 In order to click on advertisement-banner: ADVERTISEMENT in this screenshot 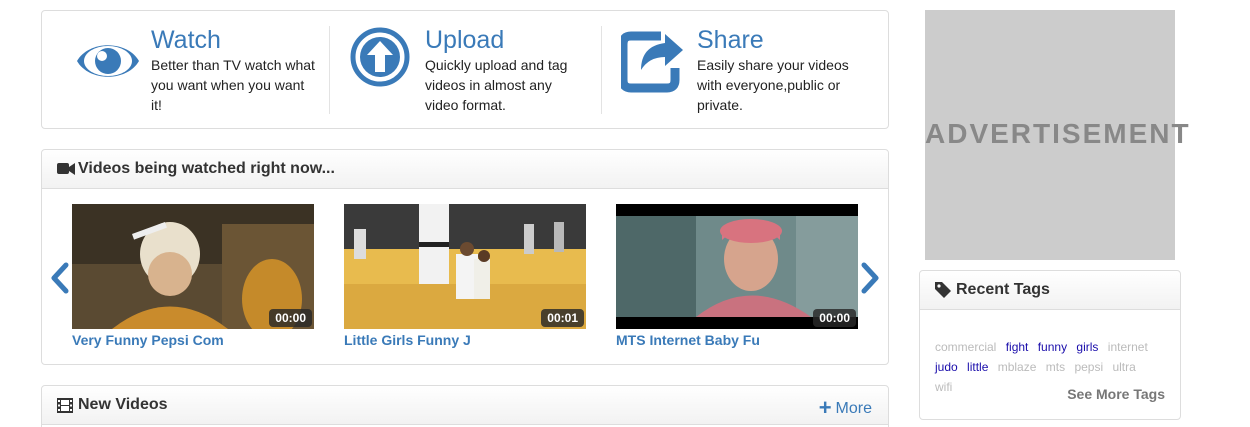, I will do `click(1058, 135)`.